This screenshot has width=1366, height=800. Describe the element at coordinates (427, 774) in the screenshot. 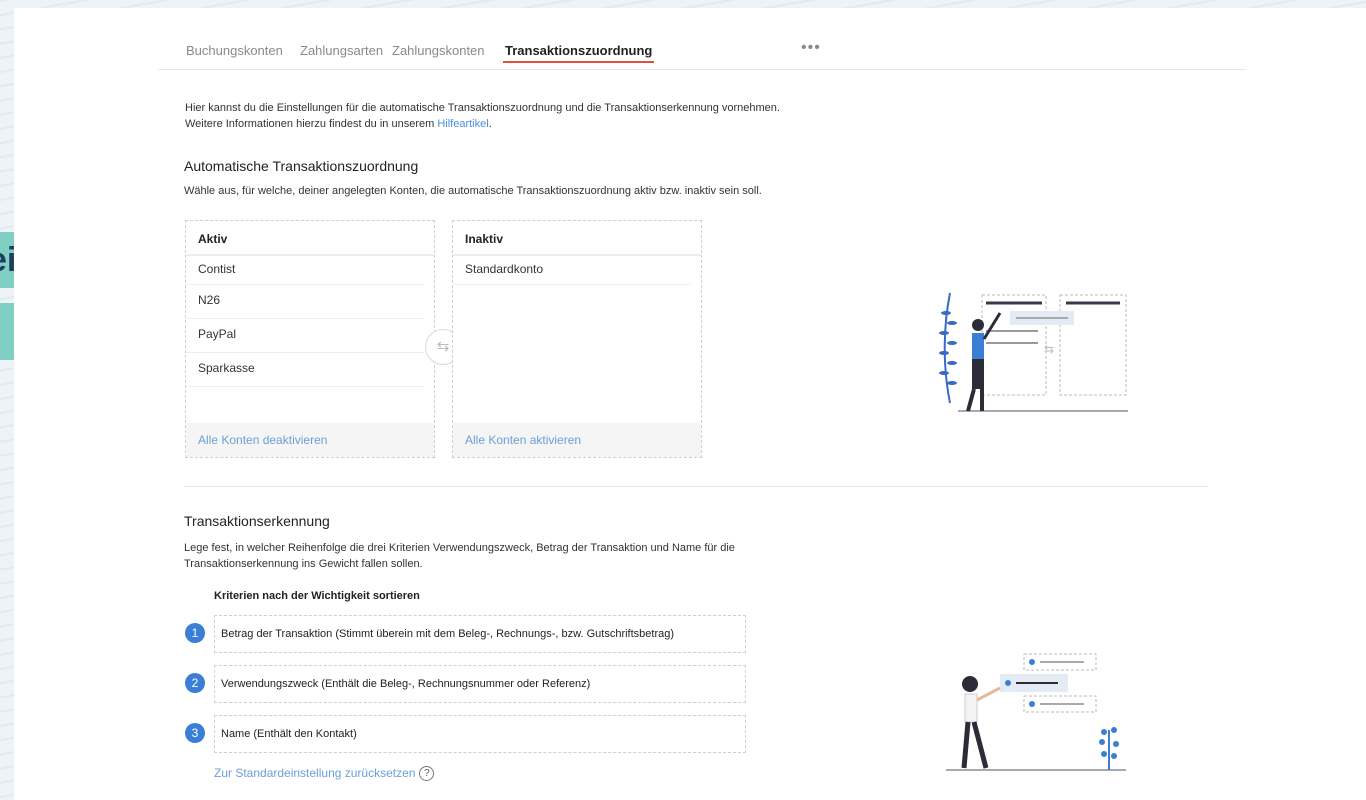

I see `help-icon: ?` at that location.